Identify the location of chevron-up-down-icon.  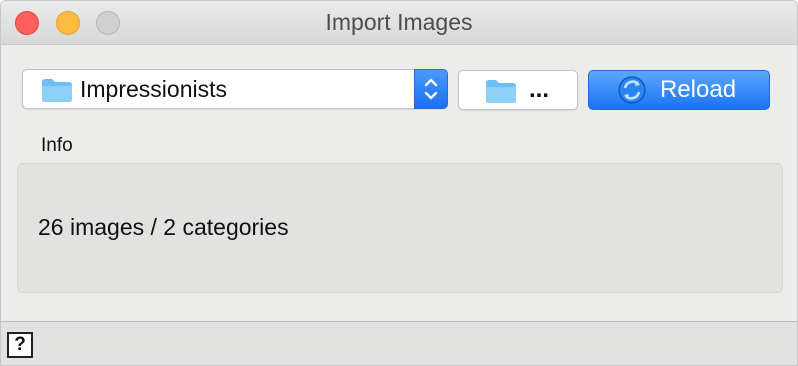
(431, 89).